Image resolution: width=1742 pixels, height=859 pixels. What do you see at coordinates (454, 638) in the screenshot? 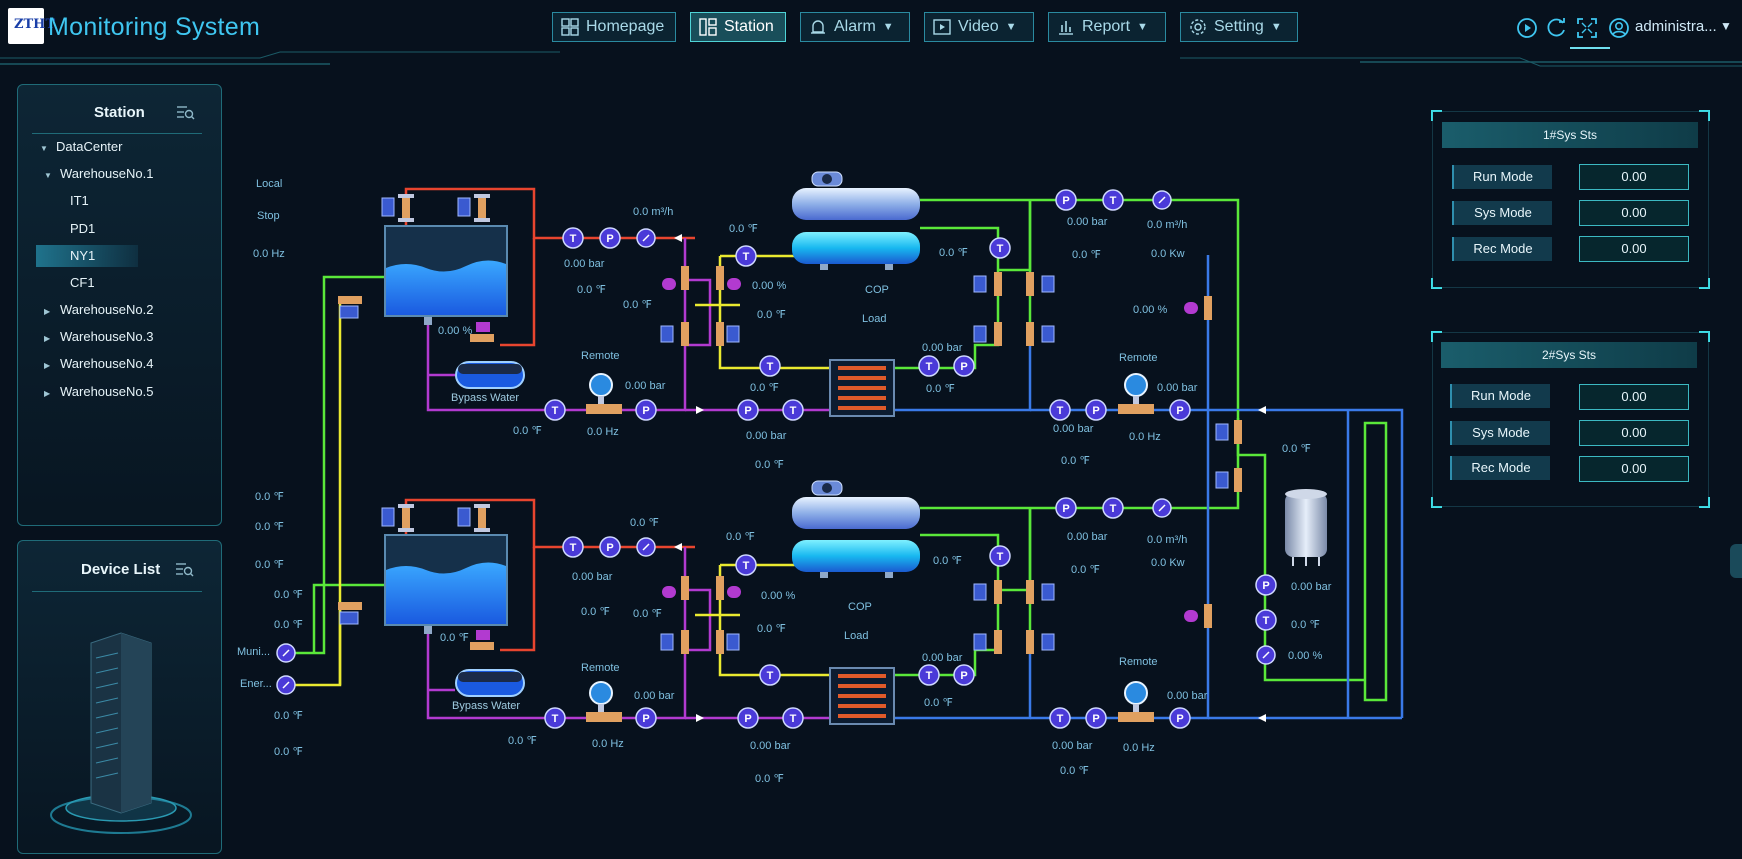
I see `u2-level-temp: 0.0 ℉` at bounding box center [454, 638].